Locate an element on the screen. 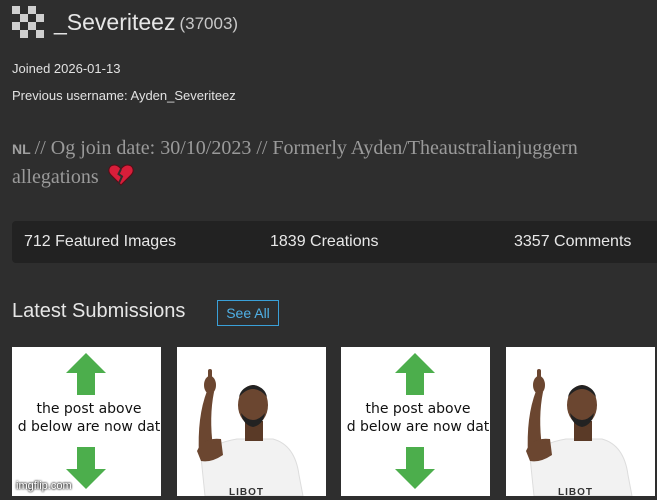 The height and width of the screenshot is (500, 657). user-id: (37003) is located at coordinates (209, 23).